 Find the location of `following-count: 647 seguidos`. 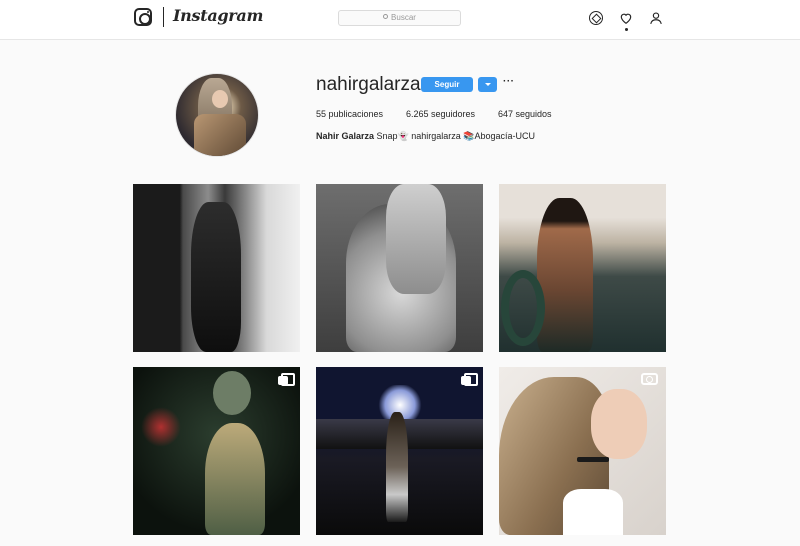

following-count: 647 seguidos is located at coordinates (525, 114).